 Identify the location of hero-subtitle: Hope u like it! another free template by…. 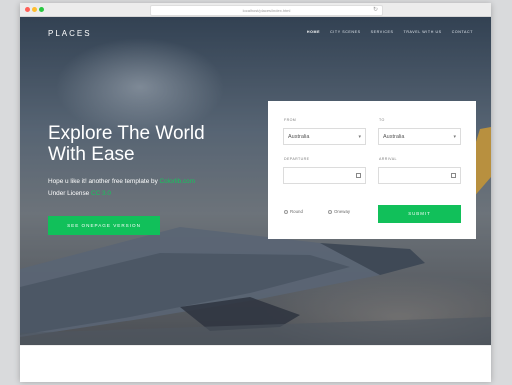
(153, 188).